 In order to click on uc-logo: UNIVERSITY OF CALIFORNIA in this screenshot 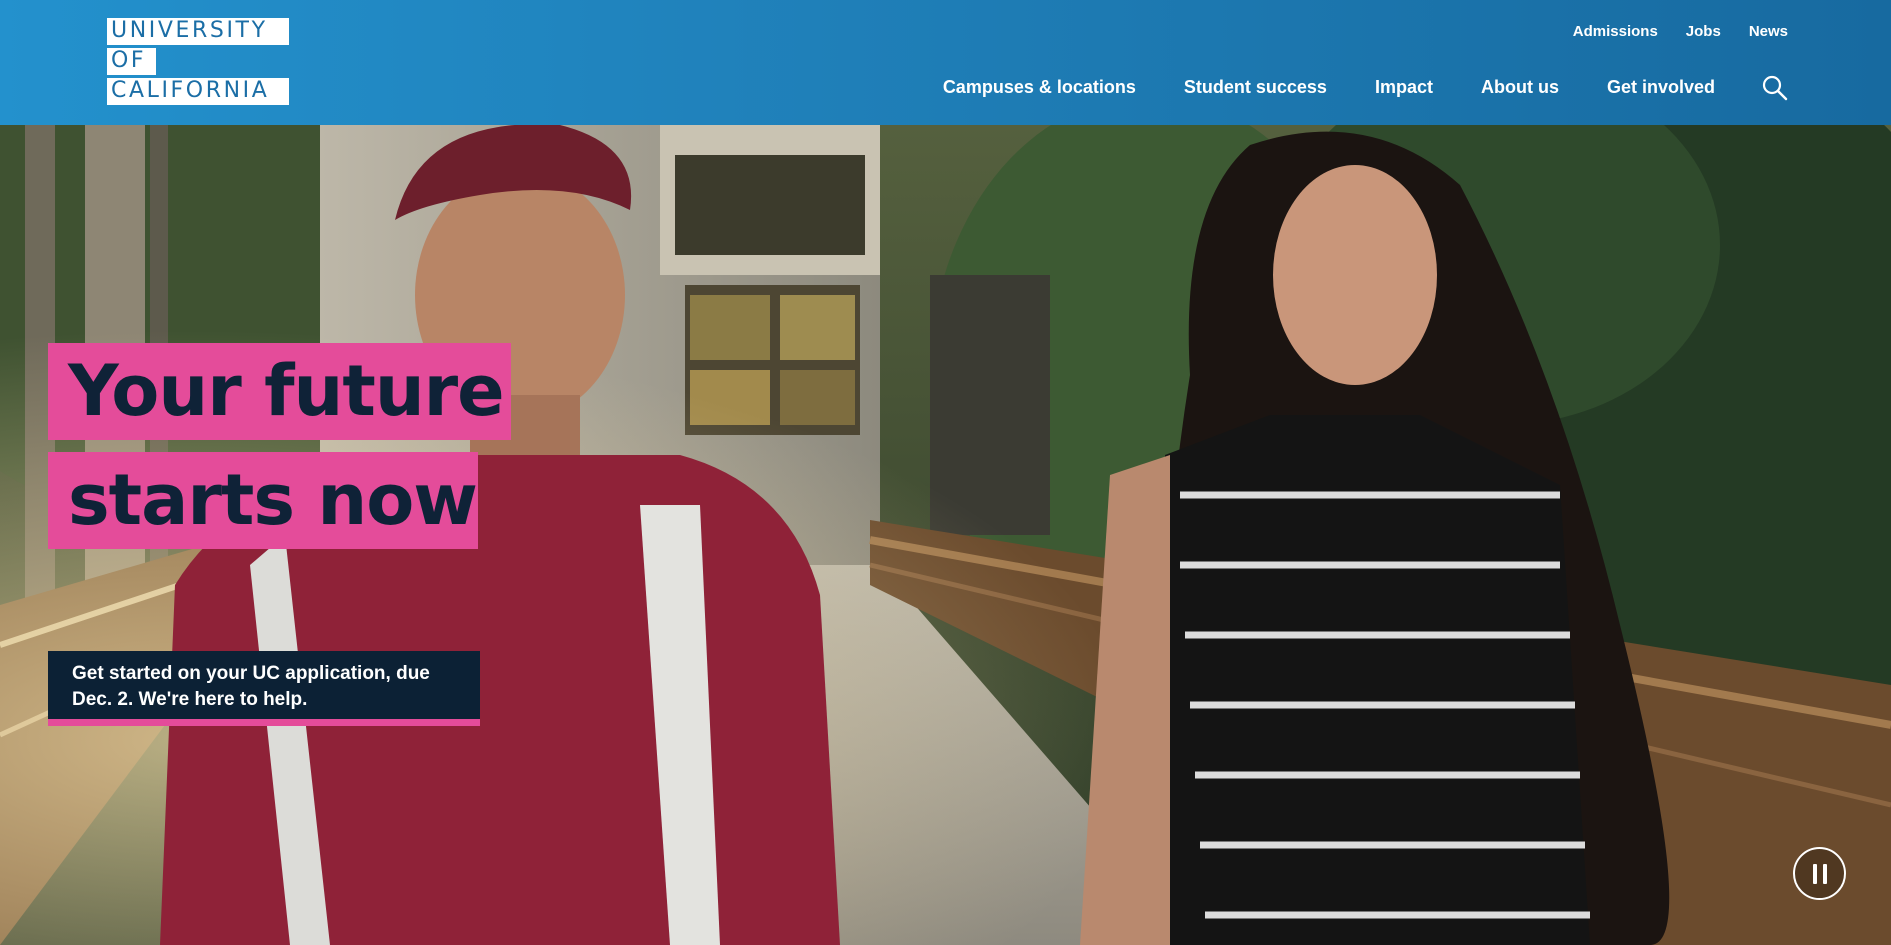, I will do `click(198, 61)`.